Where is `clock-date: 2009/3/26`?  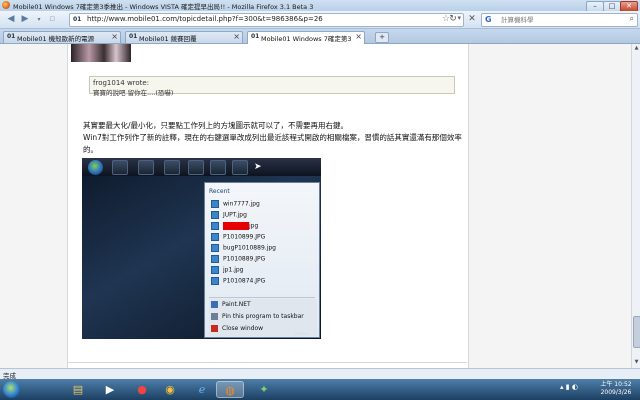 clock-date: 2009/3/26 is located at coordinates (616, 392).